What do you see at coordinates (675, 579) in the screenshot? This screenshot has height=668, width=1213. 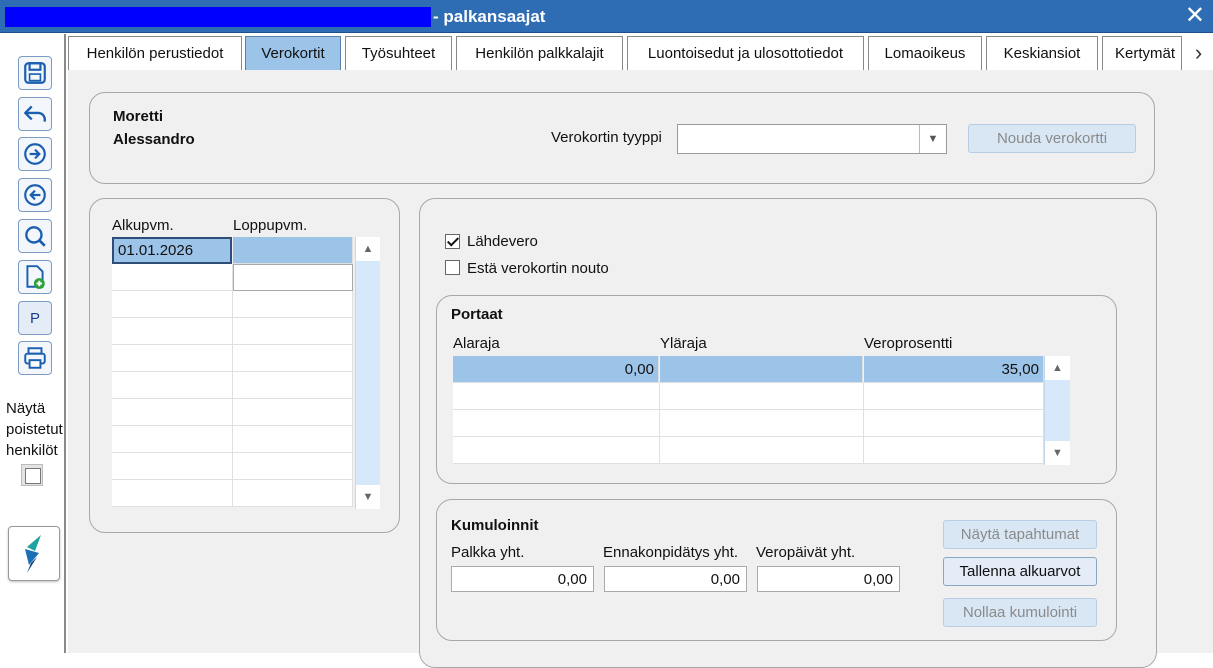 I see `withholding-total-field: 0,00` at bounding box center [675, 579].